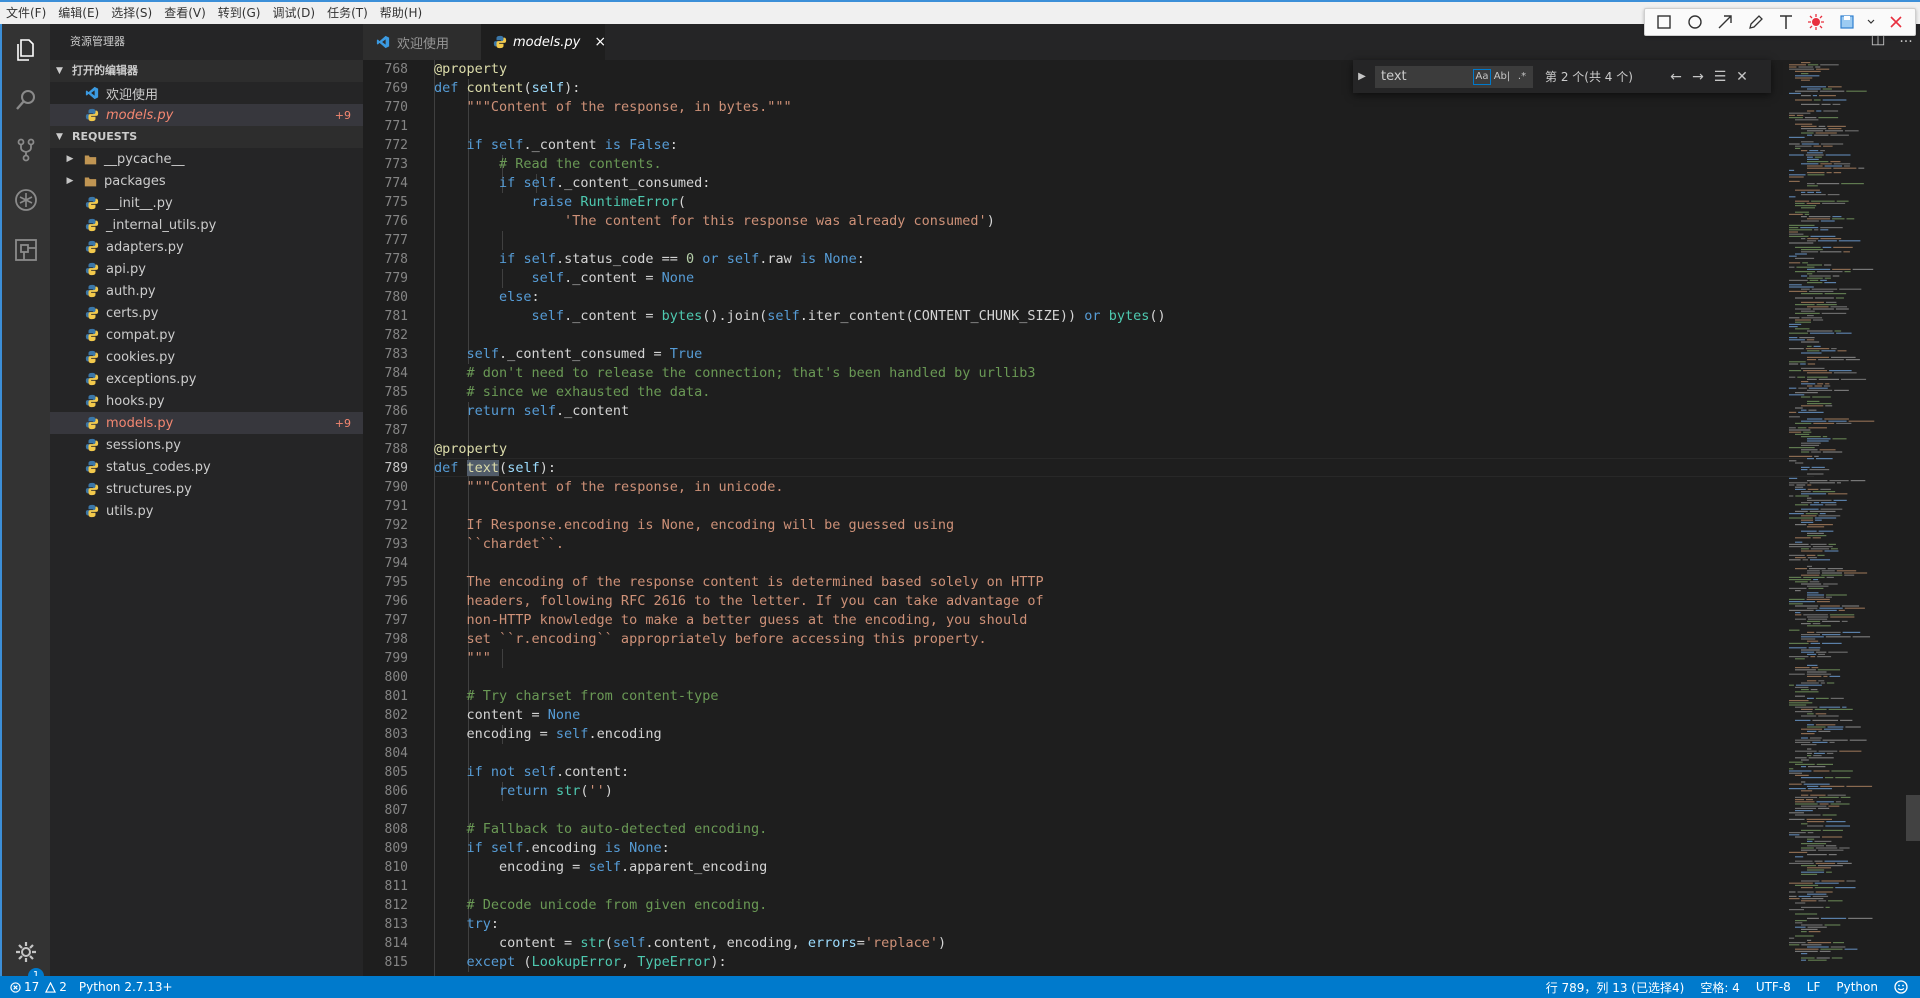 This screenshot has height=998, width=1920. Describe the element at coordinates (206, 445) in the screenshot. I see `file-item: sessions.py` at that location.